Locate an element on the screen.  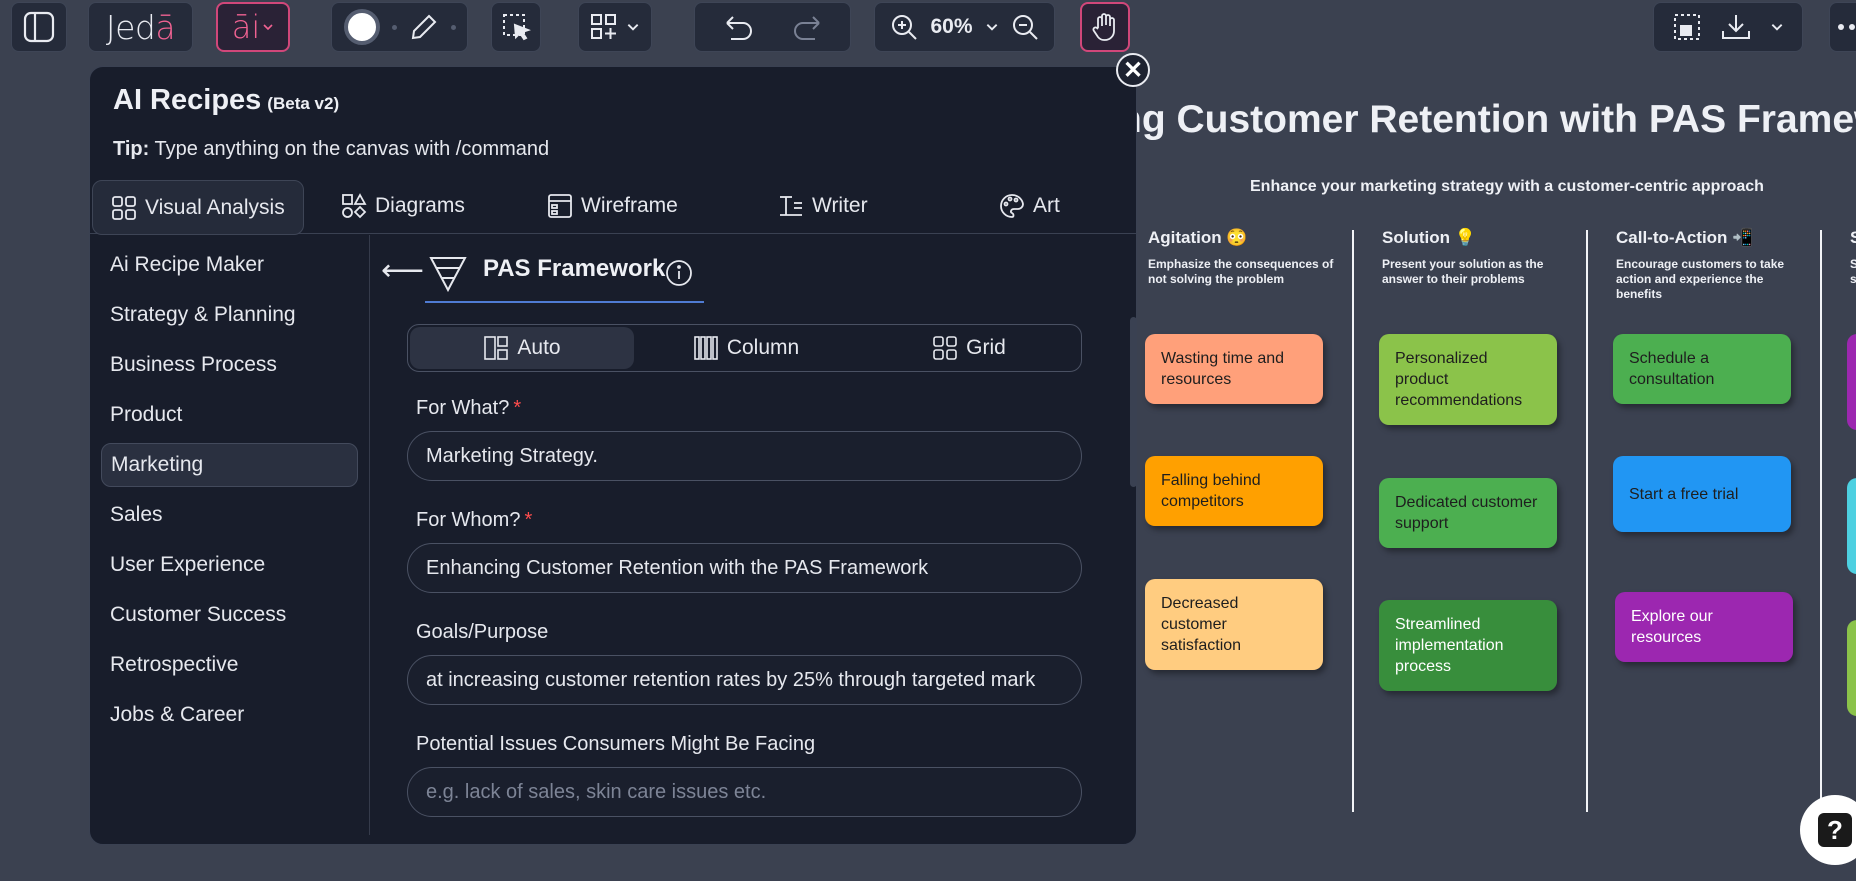
add-grid-icon is located at coordinates (603, 26).